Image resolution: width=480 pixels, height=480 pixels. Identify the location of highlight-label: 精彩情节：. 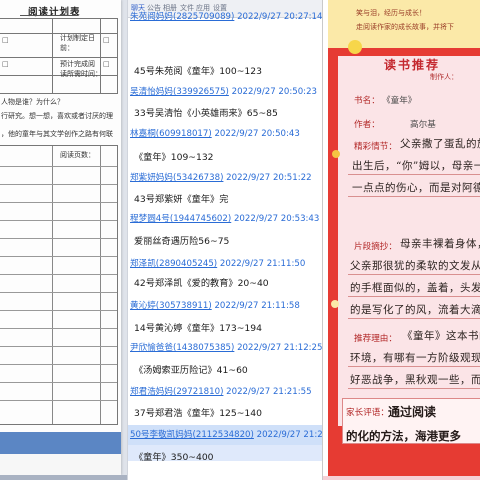
(375, 147).